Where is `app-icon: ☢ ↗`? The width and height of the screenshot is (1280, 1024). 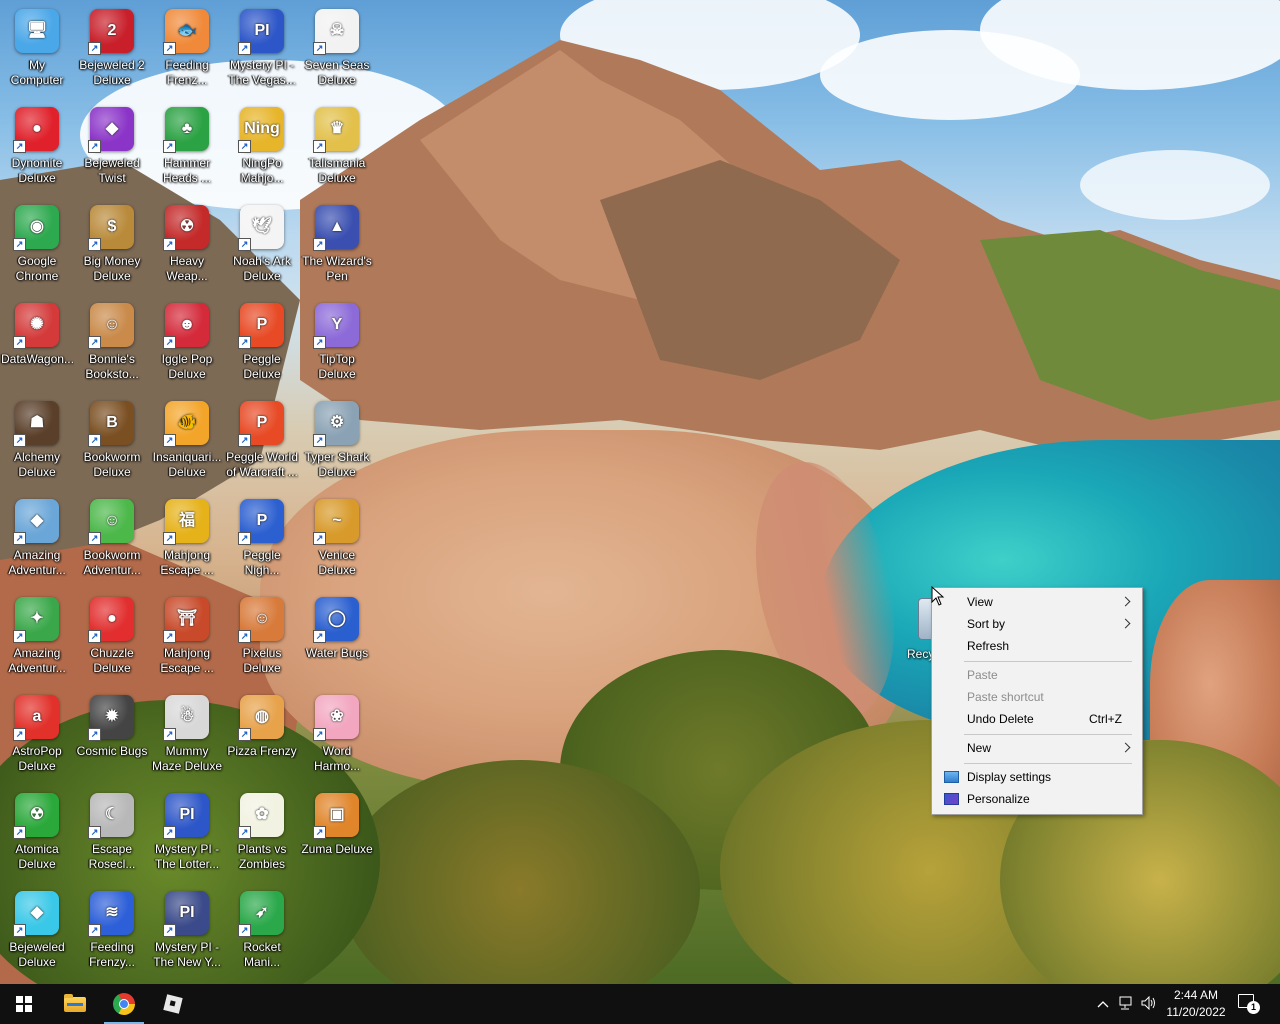
app-icon: ☢ ↗ is located at coordinates (186, 228).